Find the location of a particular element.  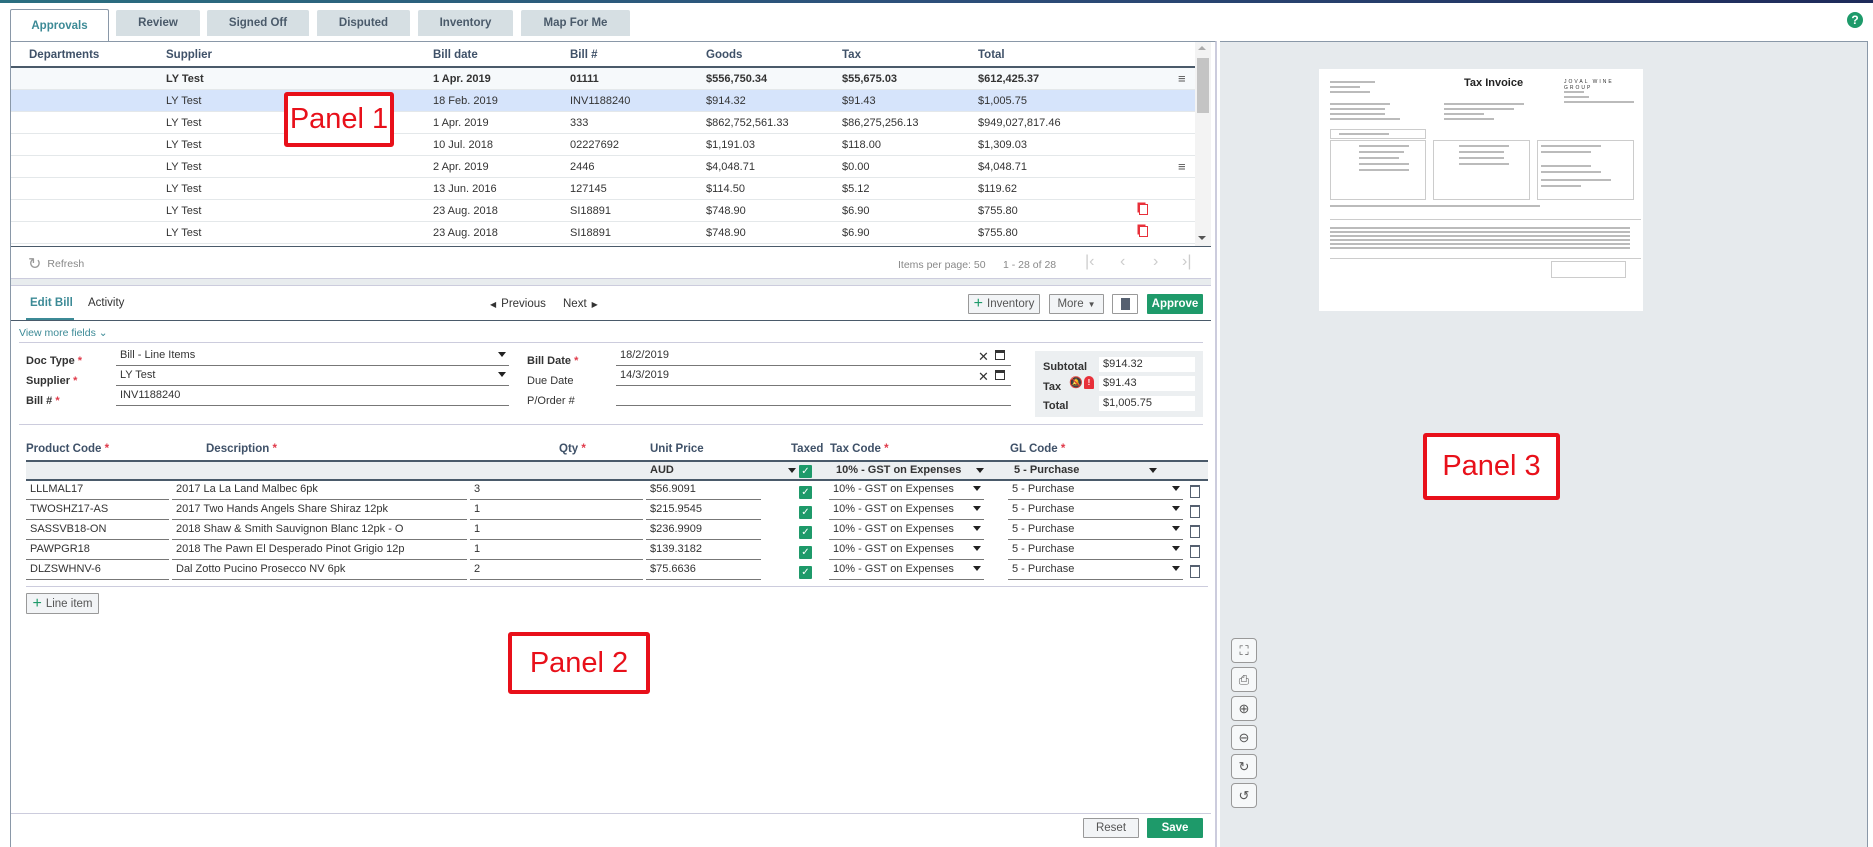

alert-bell-icon: ! is located at coordinates (1089, 382).